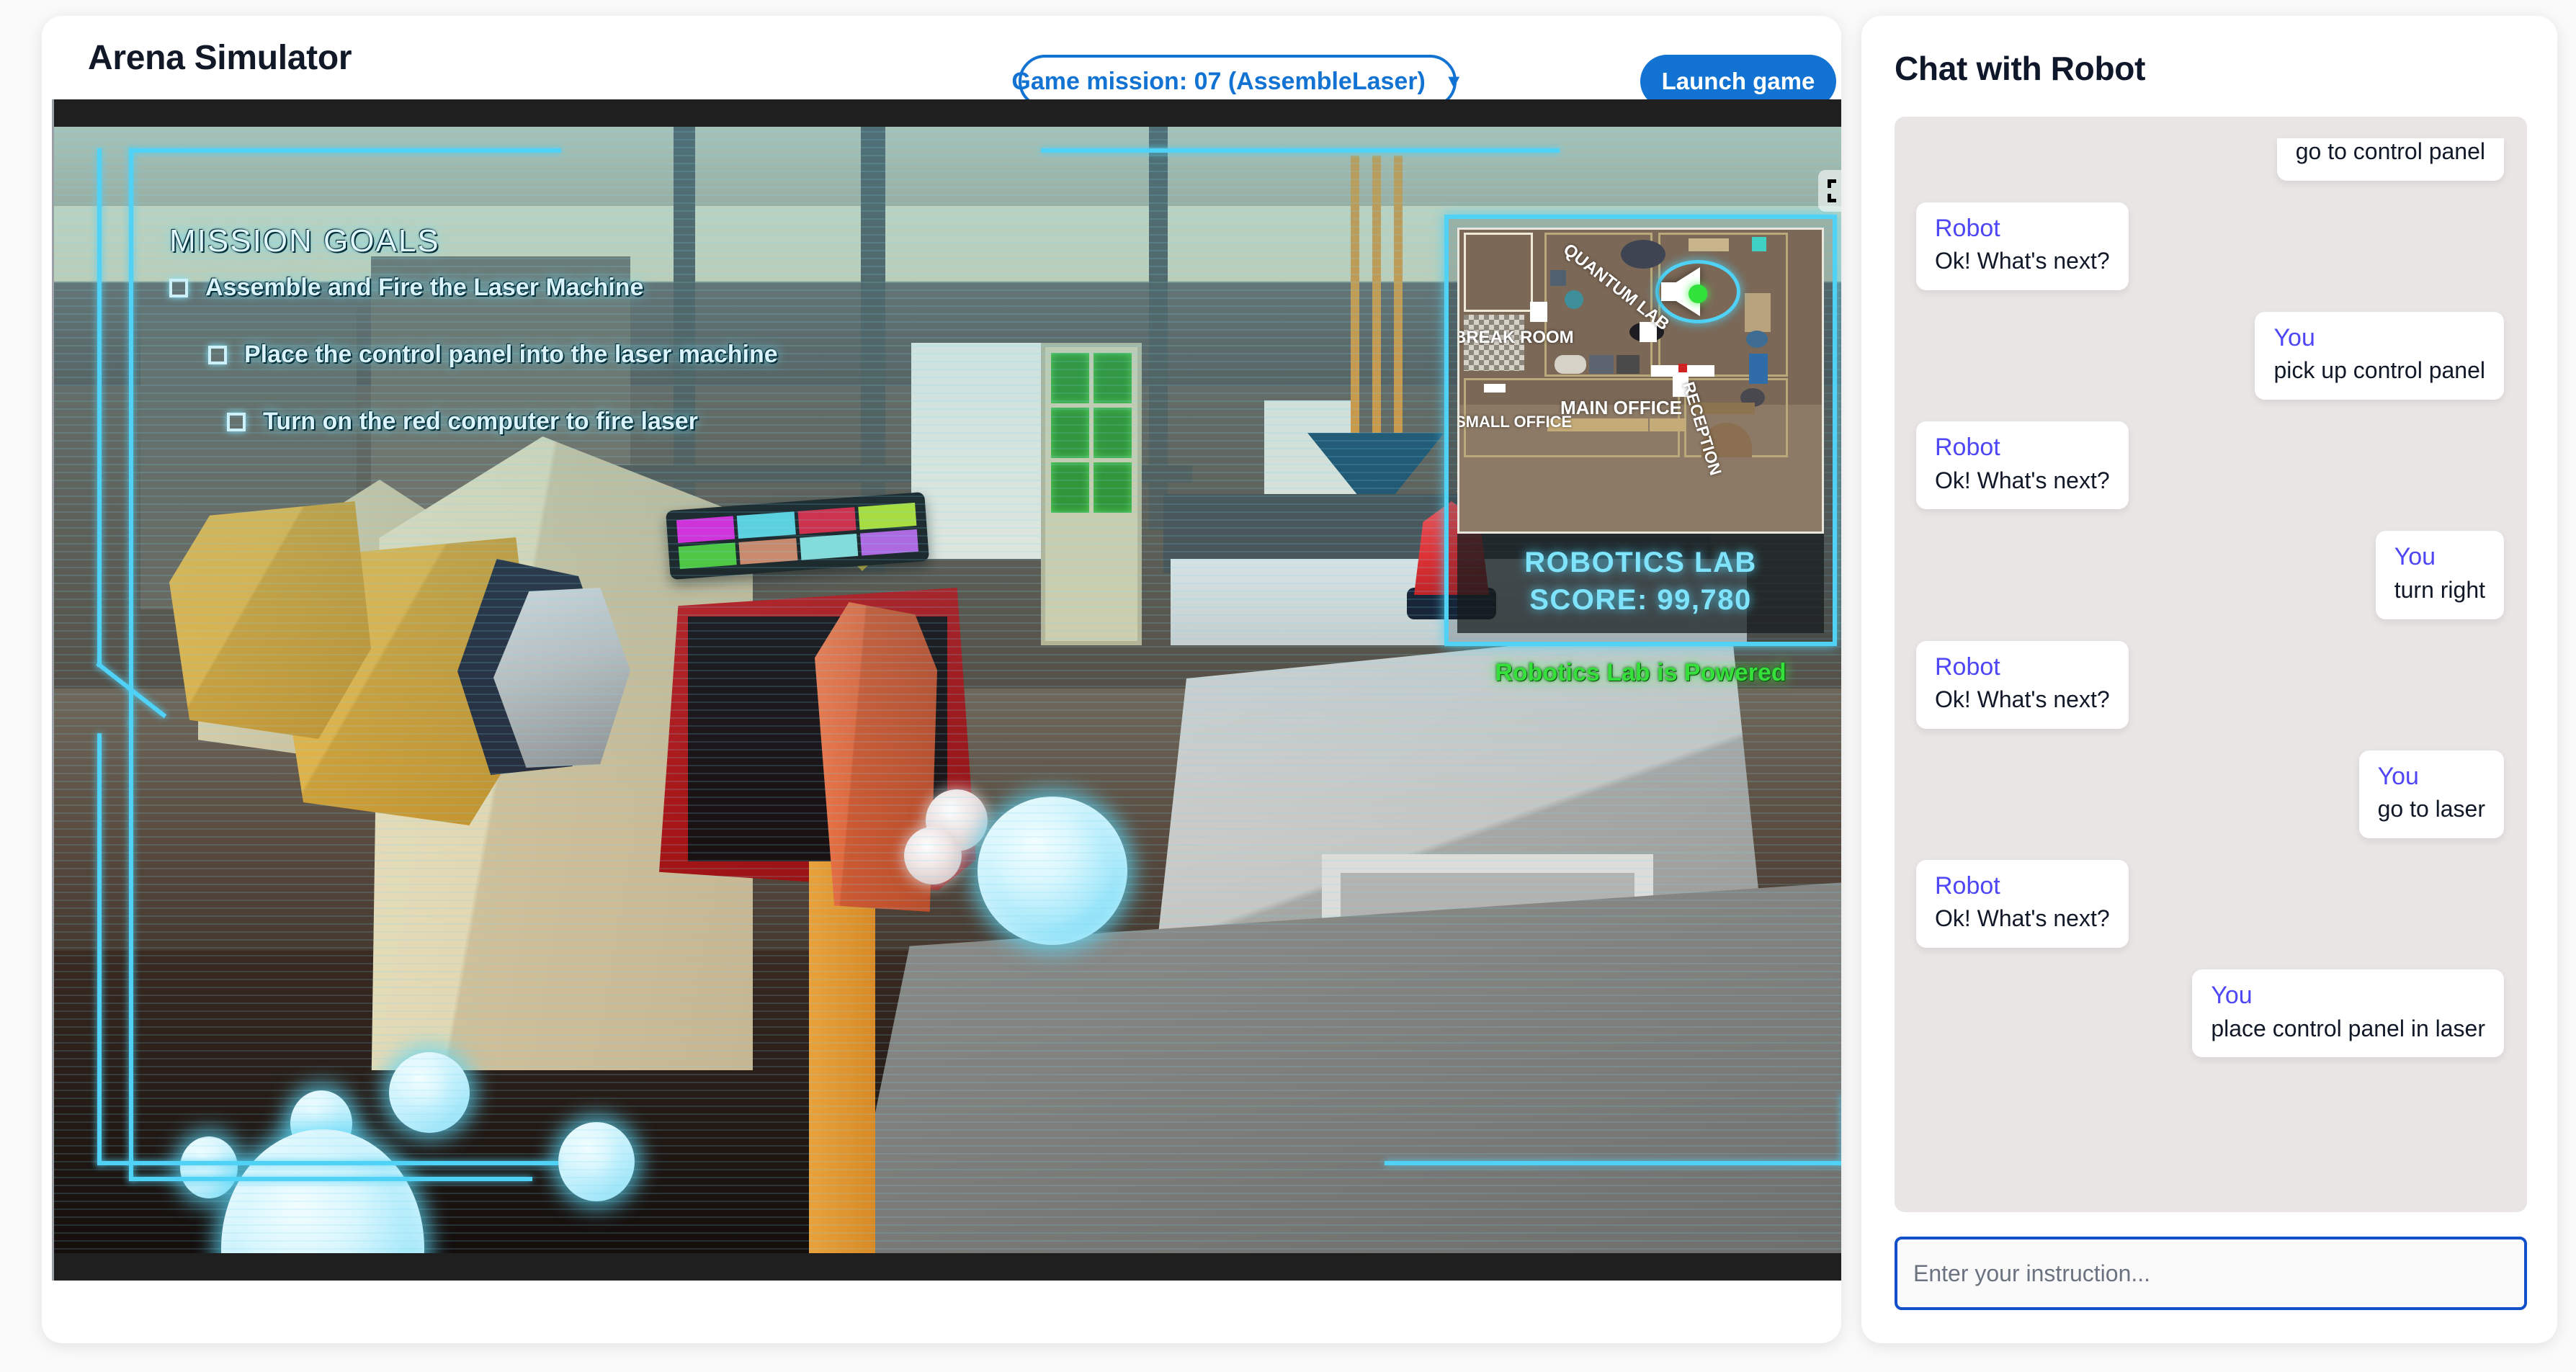 The image size is (2576, 1372). Describe the element at coordinates (947, 113) in the screenshot. I see `letterbox-top` at that location.